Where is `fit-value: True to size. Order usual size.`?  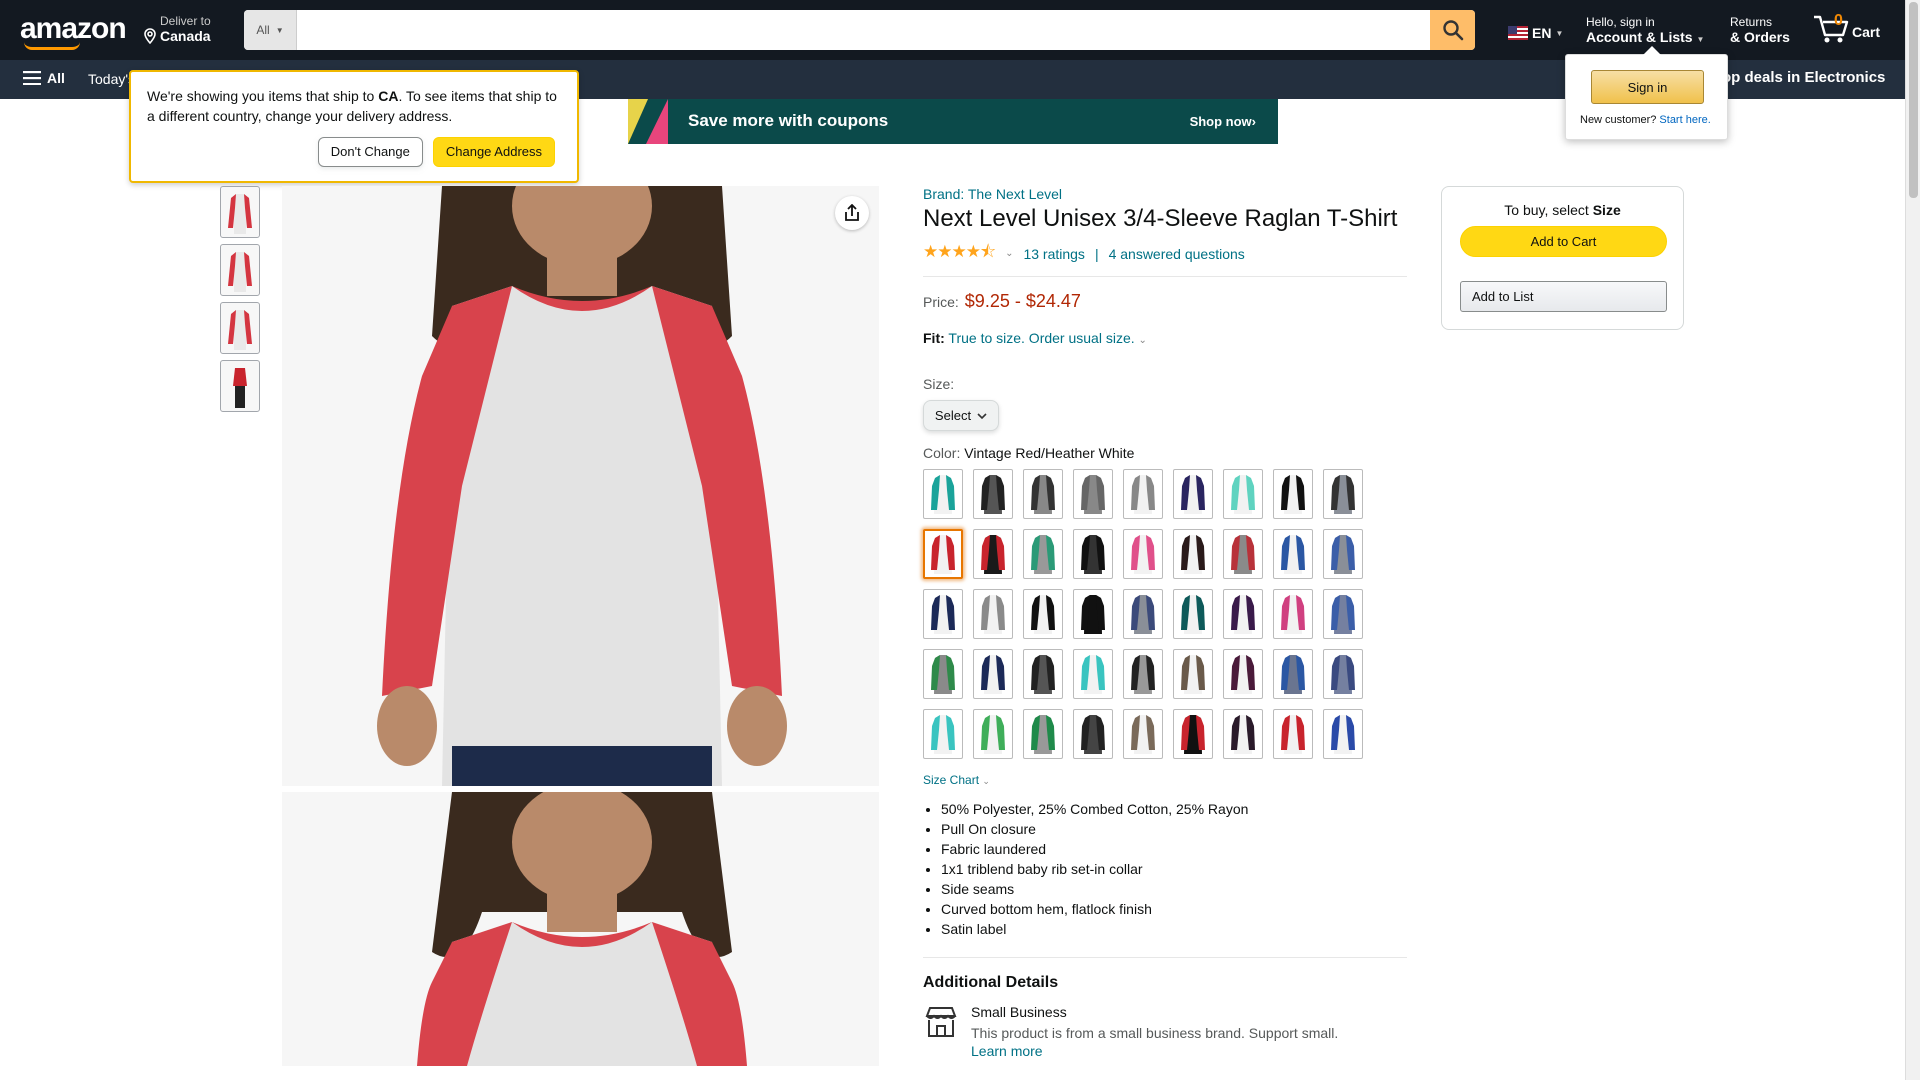
fit-value: True to size. Order usual size. is located at coordinates (1041, 338).